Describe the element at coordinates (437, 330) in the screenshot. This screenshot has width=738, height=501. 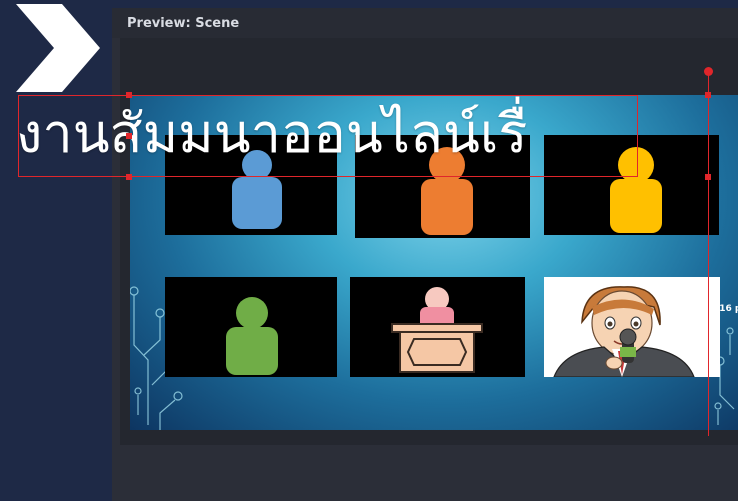
I see `speaker-podium-icon` at that location.